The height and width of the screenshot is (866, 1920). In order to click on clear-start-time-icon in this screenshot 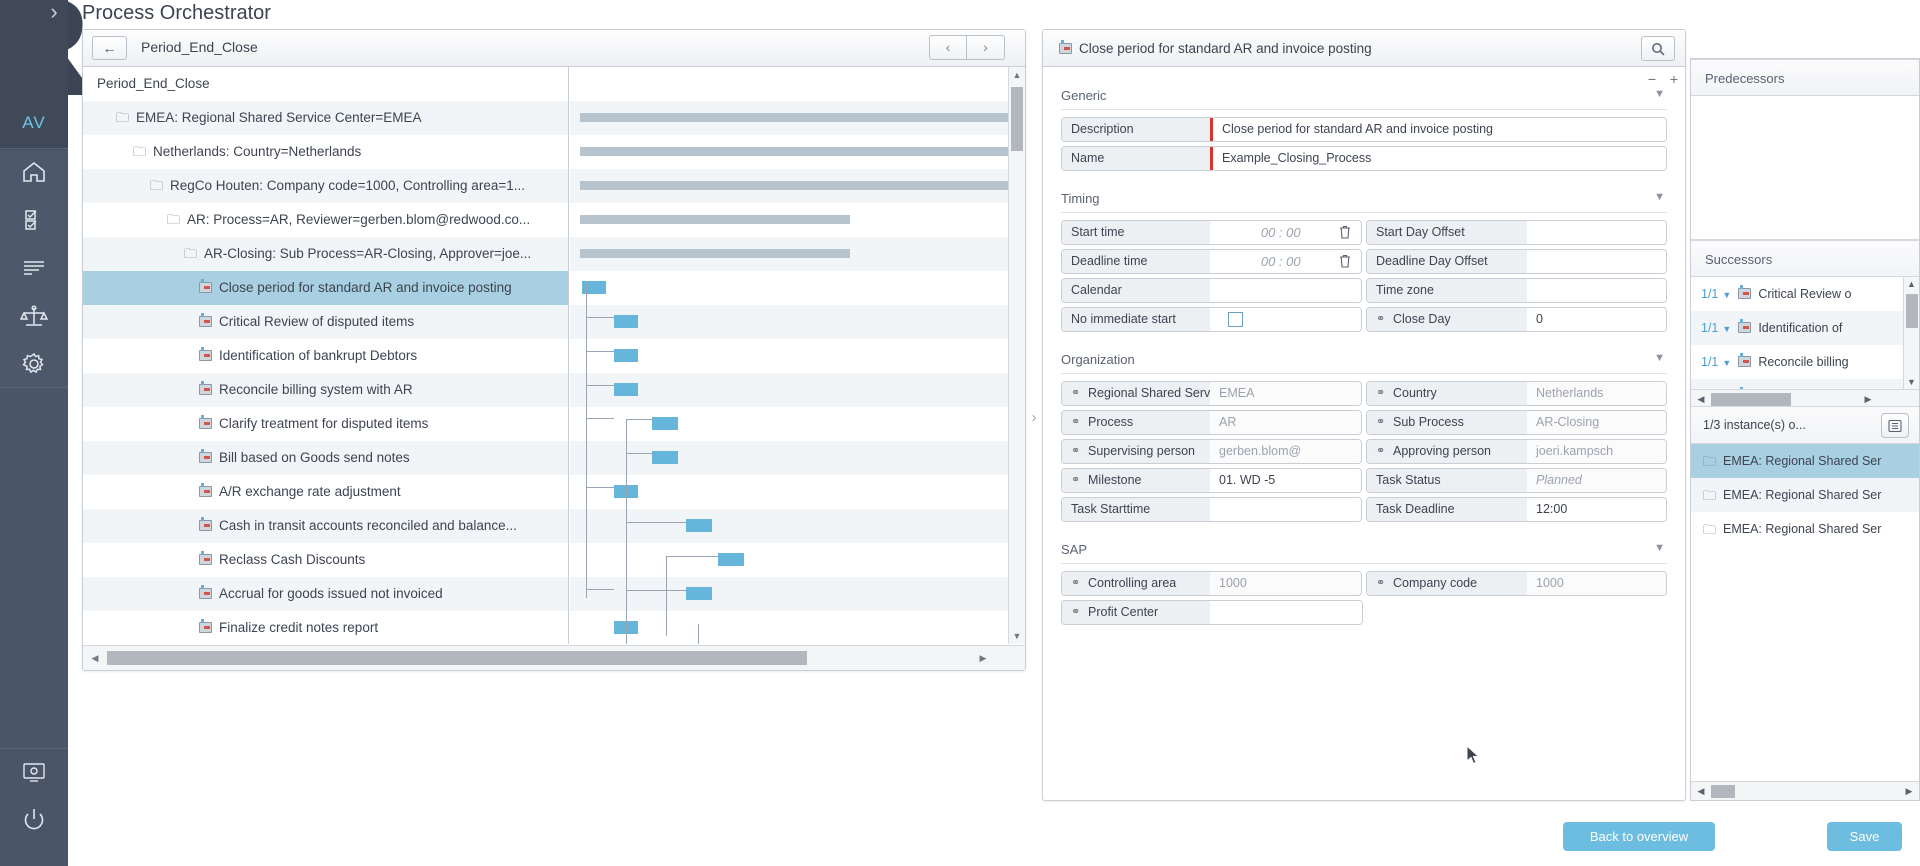, I will do `click(1345, 232)`.